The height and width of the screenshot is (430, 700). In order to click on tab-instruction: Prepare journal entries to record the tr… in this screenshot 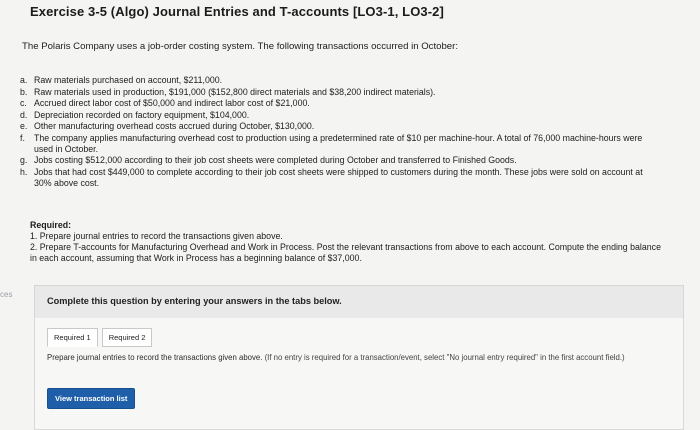, I will do `click(357, 358)`.